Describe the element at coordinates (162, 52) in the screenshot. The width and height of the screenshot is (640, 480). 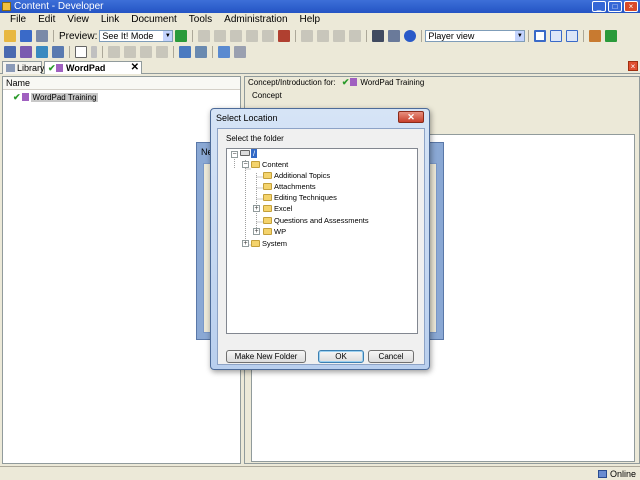
I see `move-down-icon` at that location.